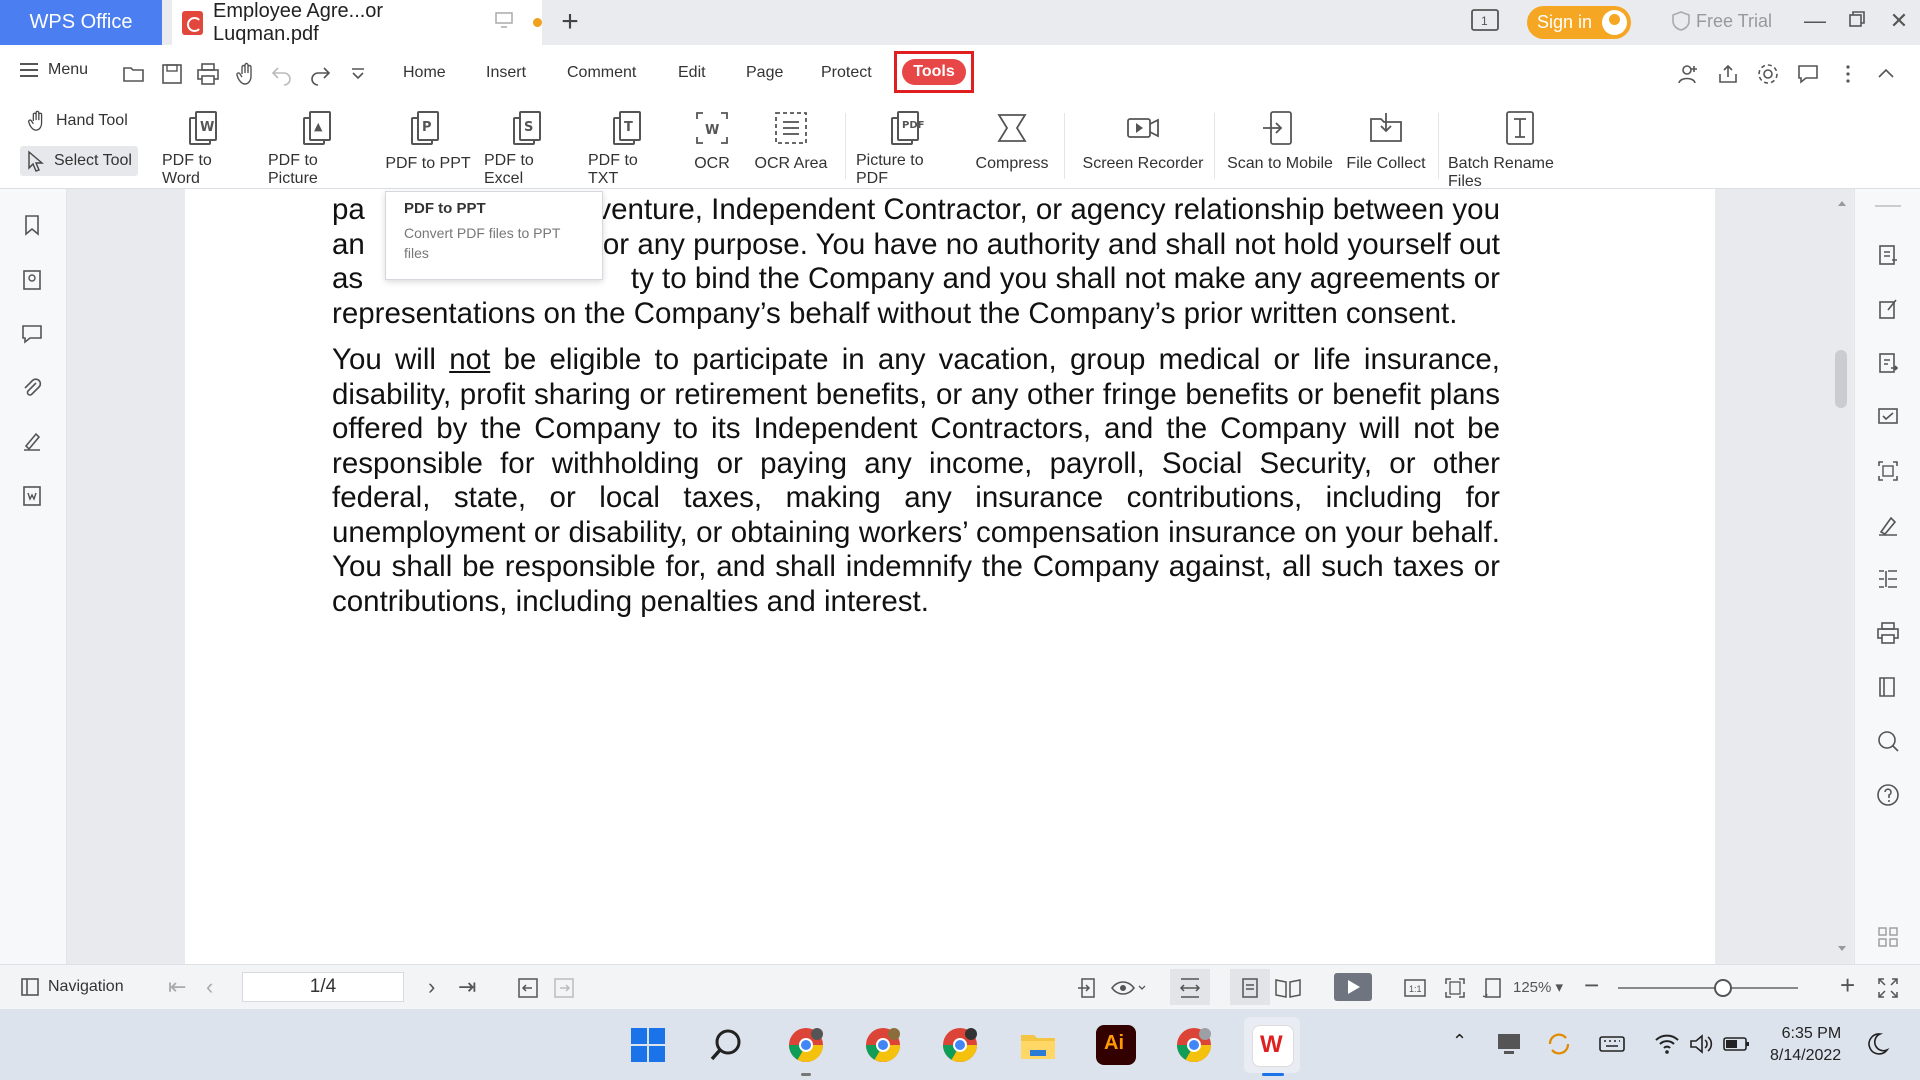 Image resolution: width=1920 pixels, height=1080 pixels. Describe the element at coordinates (1848, 74) in the screenshot. I see `more-vertical-icon` at that location.